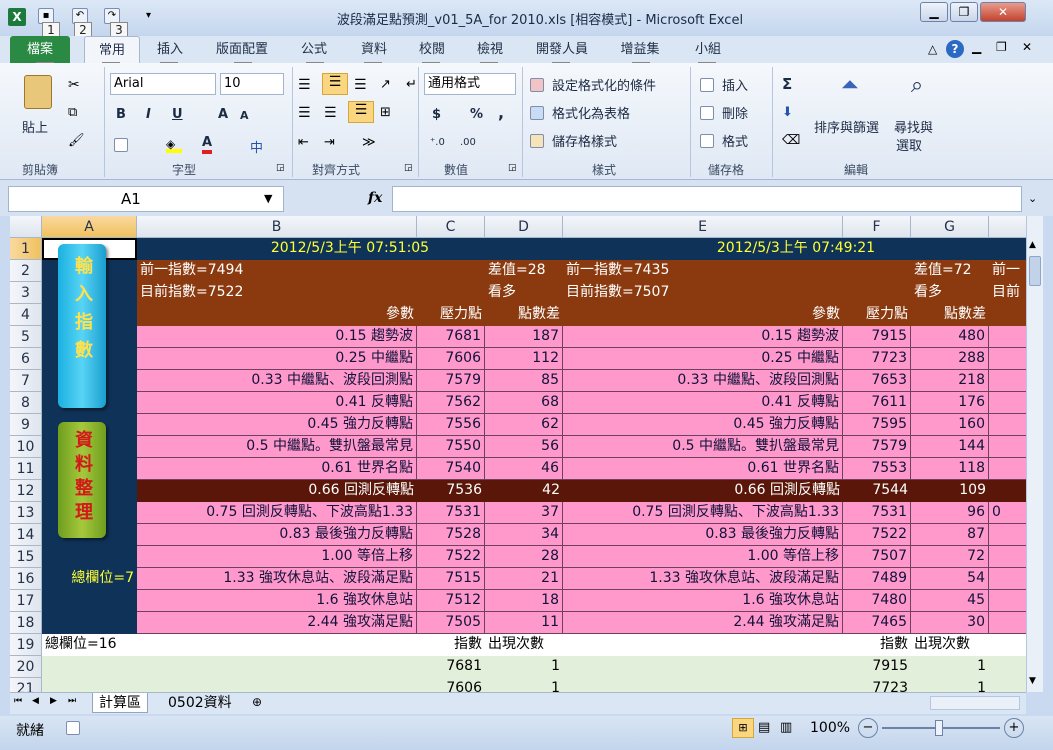  Describe the element at coordinates (451, 381) in the screenshot. I see `left-table-cell: 7579` at that location.